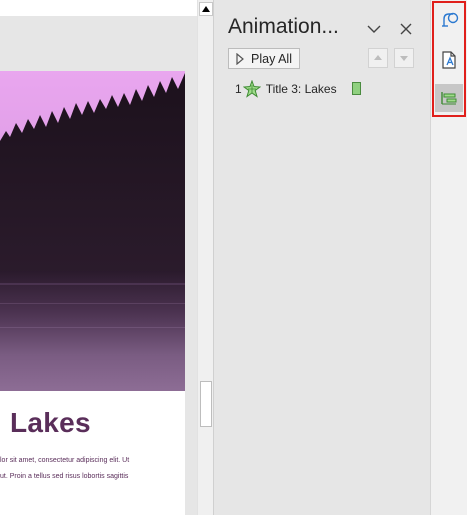 The width and height of the screenshot is (467, 515). Describe the element at coordinates (356, 88) in the screenshot. I see `animation-timing-bar` at that location.